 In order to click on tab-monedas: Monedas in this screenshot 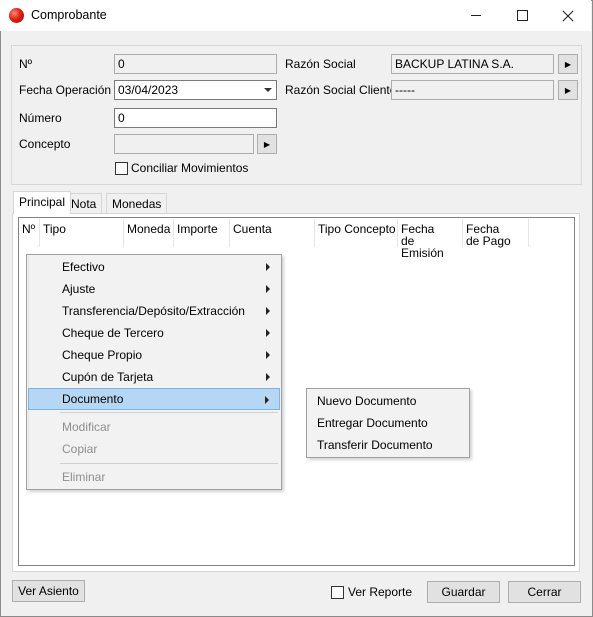, I will do `click(137, 203)`.